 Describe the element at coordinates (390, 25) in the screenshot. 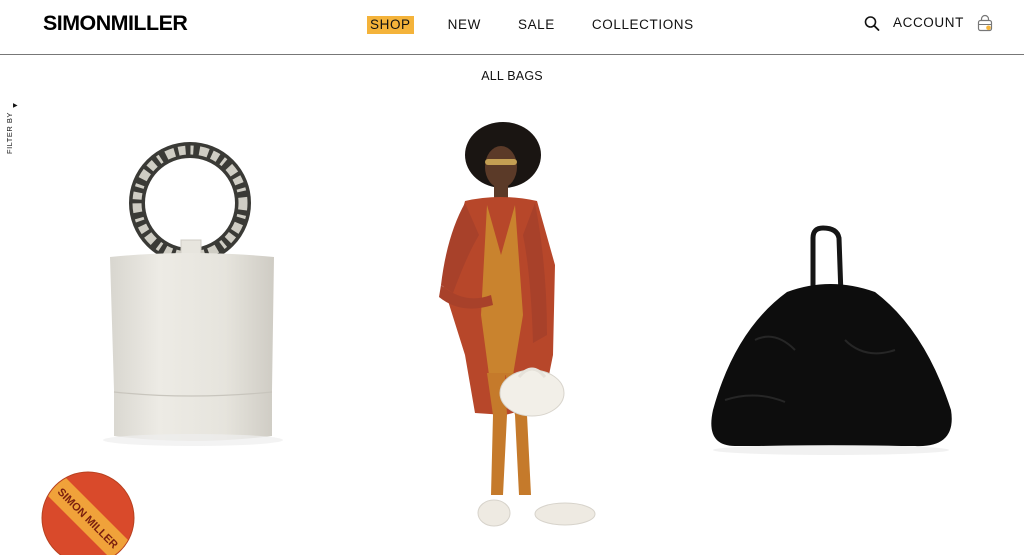

I see `nav-item-shop: SHOP` at that location.